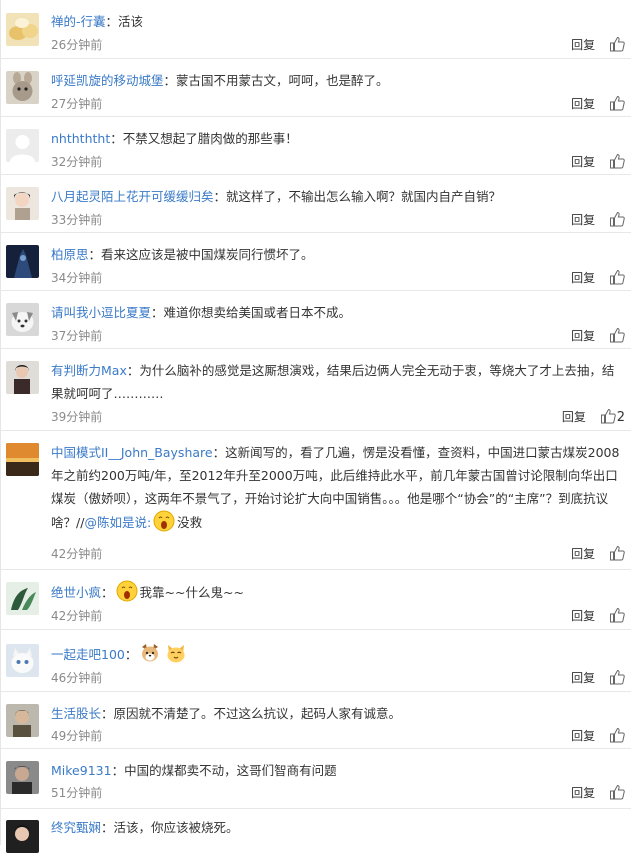  What do you see at coordinates (132, 452) in the screenshot?
I see `username: 中国模式II__John_Bayshare` at bounding box center [132, 452].